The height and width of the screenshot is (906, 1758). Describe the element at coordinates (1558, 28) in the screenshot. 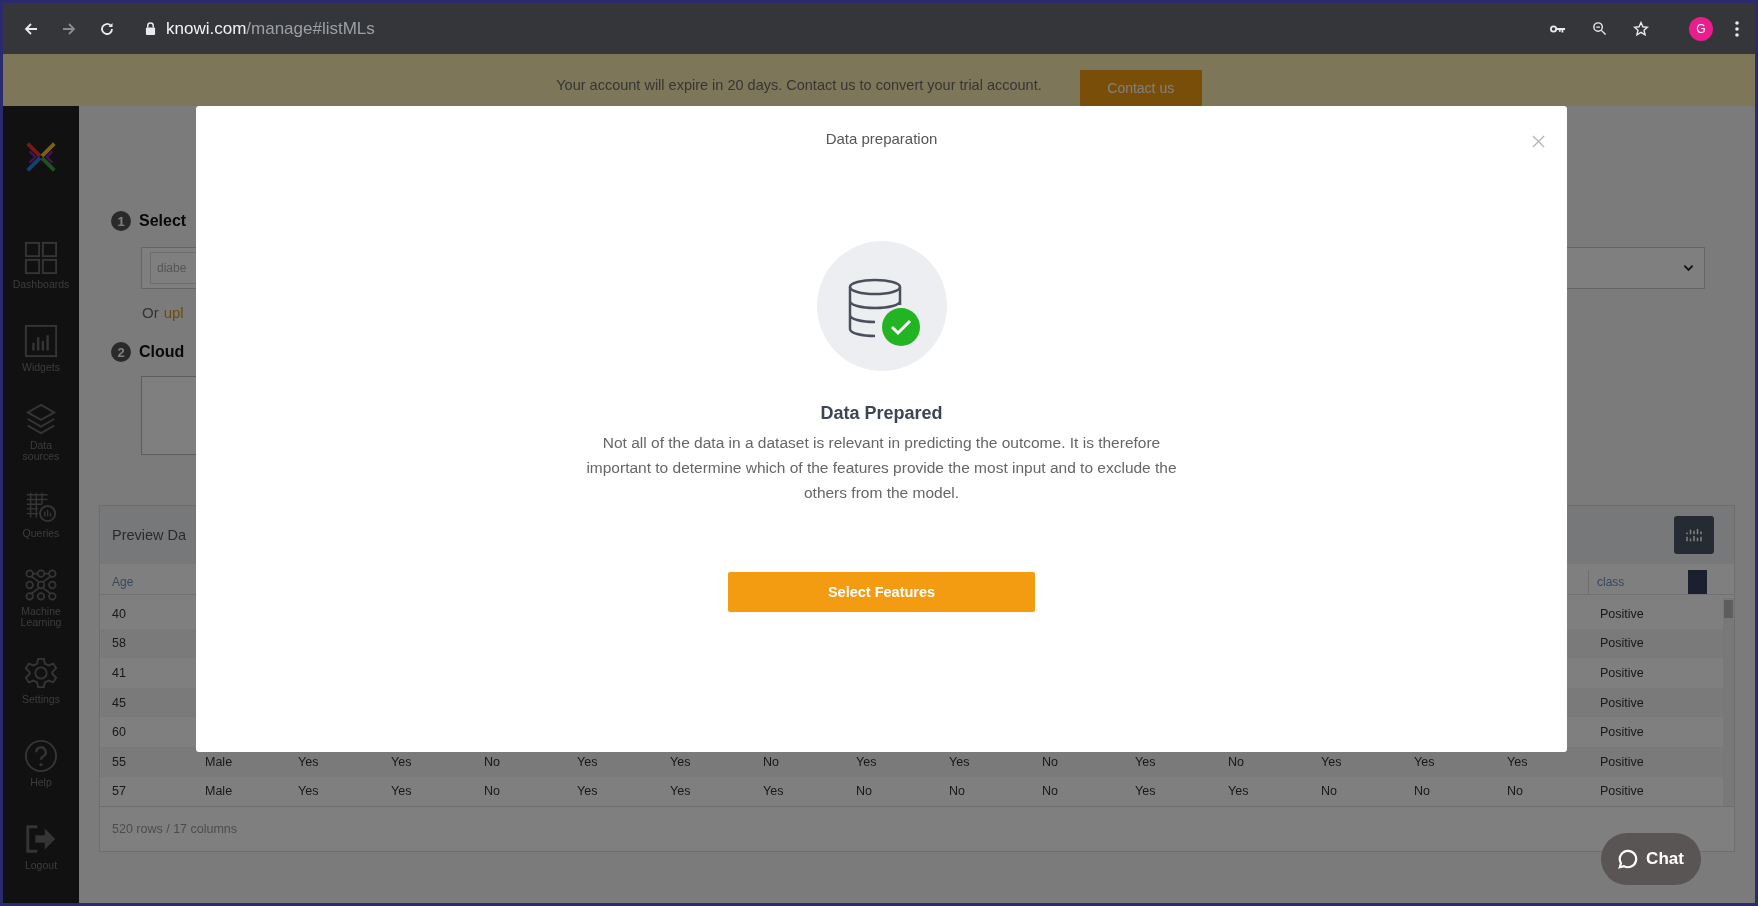

I see `key-icon` at that location.